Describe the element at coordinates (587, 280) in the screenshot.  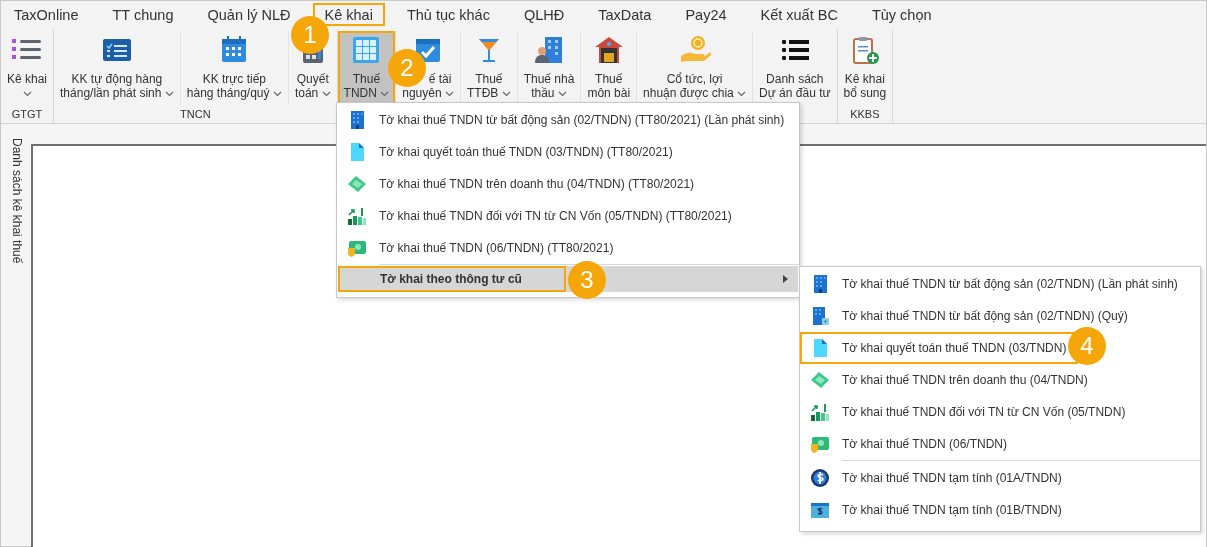
I see `callout-tooltip: 3` at that location.